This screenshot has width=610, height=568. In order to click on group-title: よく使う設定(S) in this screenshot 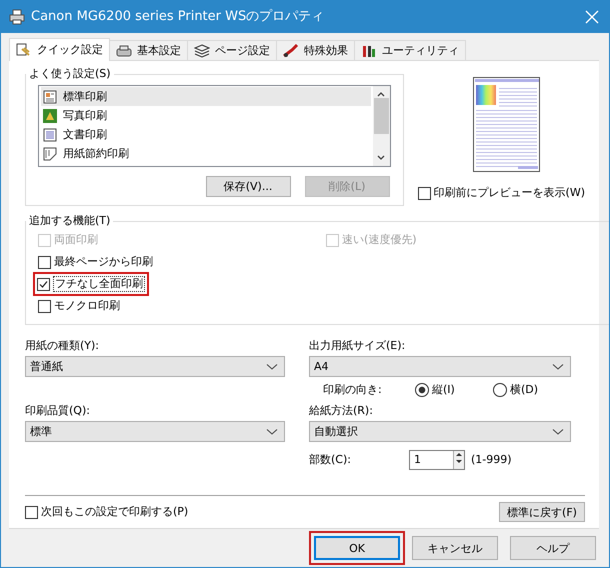, I will do `click(70, 74)`.